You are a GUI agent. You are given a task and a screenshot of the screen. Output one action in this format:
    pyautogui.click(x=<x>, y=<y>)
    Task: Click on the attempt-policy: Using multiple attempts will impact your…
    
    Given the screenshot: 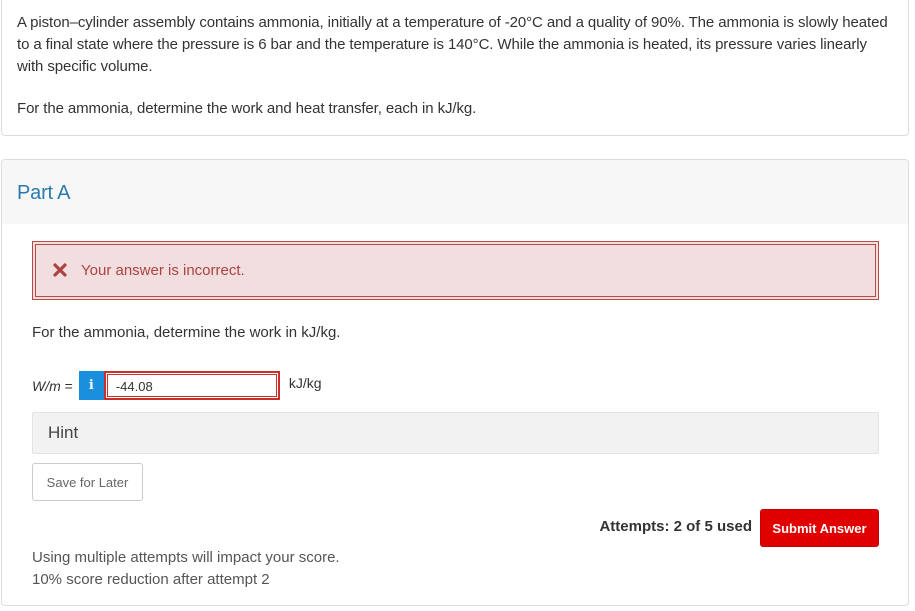 What is the action you would take?
    pyautogui.click(x=186, y=569)
    